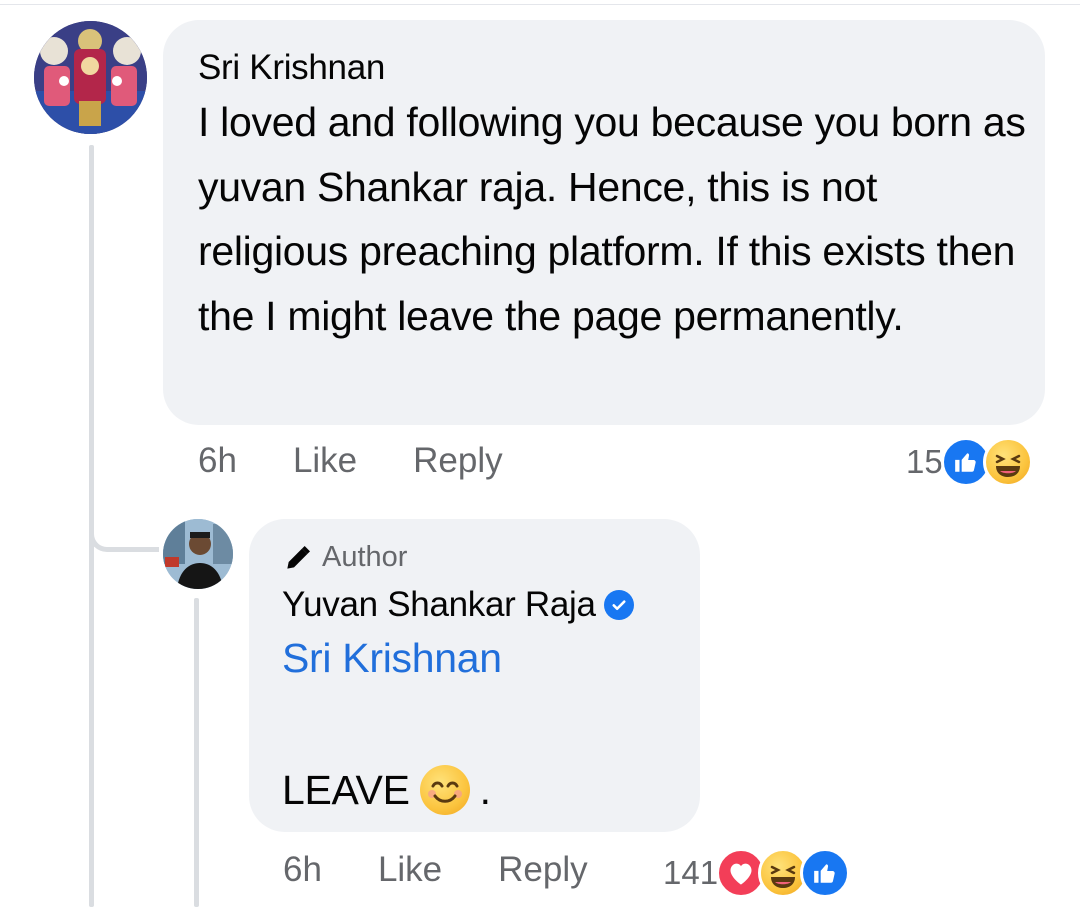 This screenshot has width=1080, height=907. What do you see at coordinates (124, 526) in the screenshot?
I see `thread-connector-branch` at bounding box center [124, 526].